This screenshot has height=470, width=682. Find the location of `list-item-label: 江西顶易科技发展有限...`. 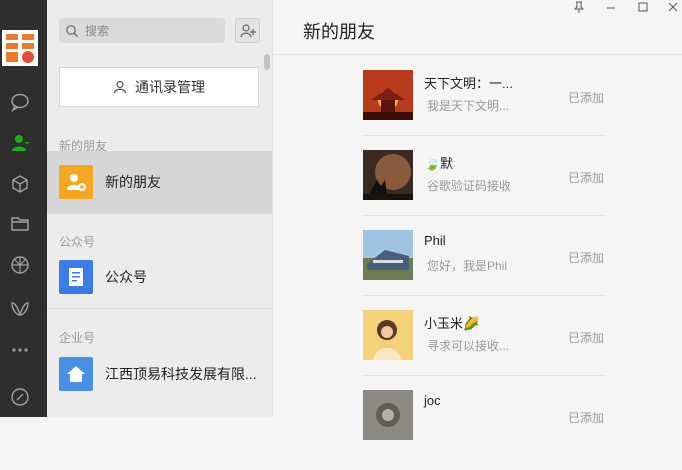

list-item-label: 江西顶易科技发展有限... is located at coordinates (181, 374).